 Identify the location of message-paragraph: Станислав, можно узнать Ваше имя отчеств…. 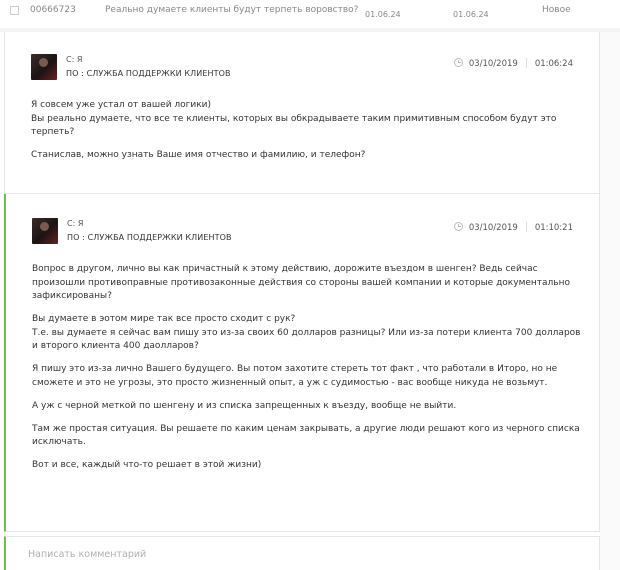
(198, 155).